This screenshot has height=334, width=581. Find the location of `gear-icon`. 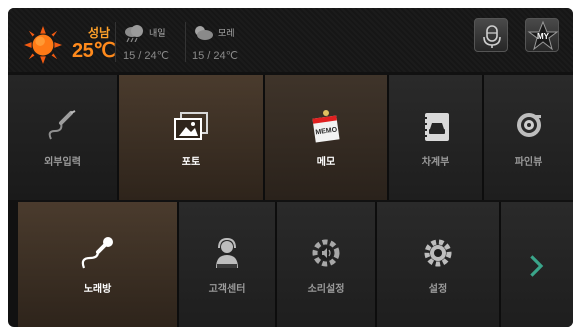

gear-icon is located at coordinates (438, 253).